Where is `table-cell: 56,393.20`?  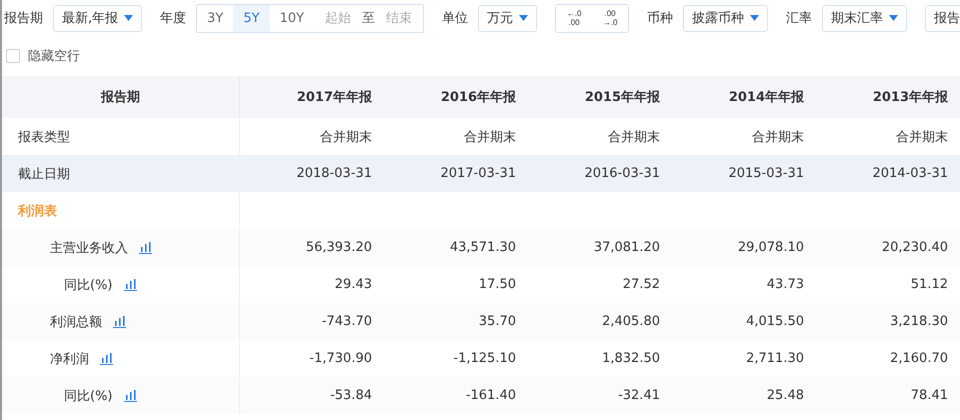 table-cell: 56,393.20 is located at coordinates (312, 247).